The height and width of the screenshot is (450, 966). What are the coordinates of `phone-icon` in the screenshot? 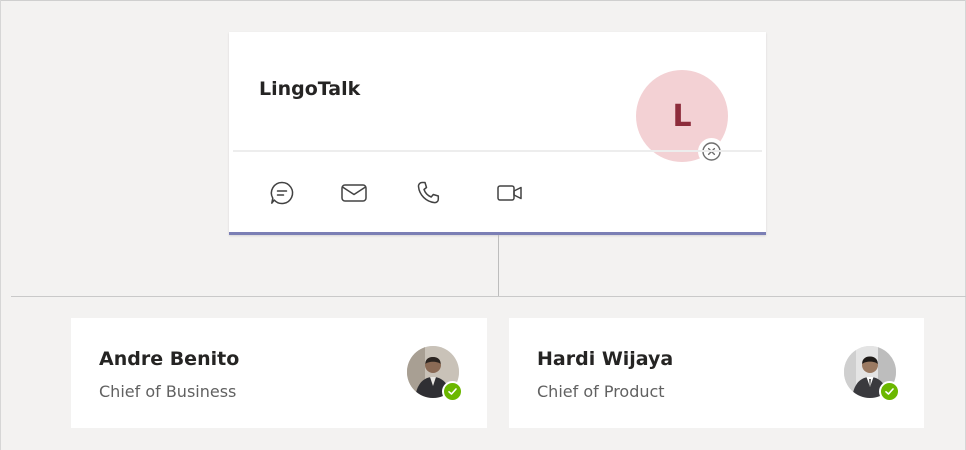 It's located at (428, 193).